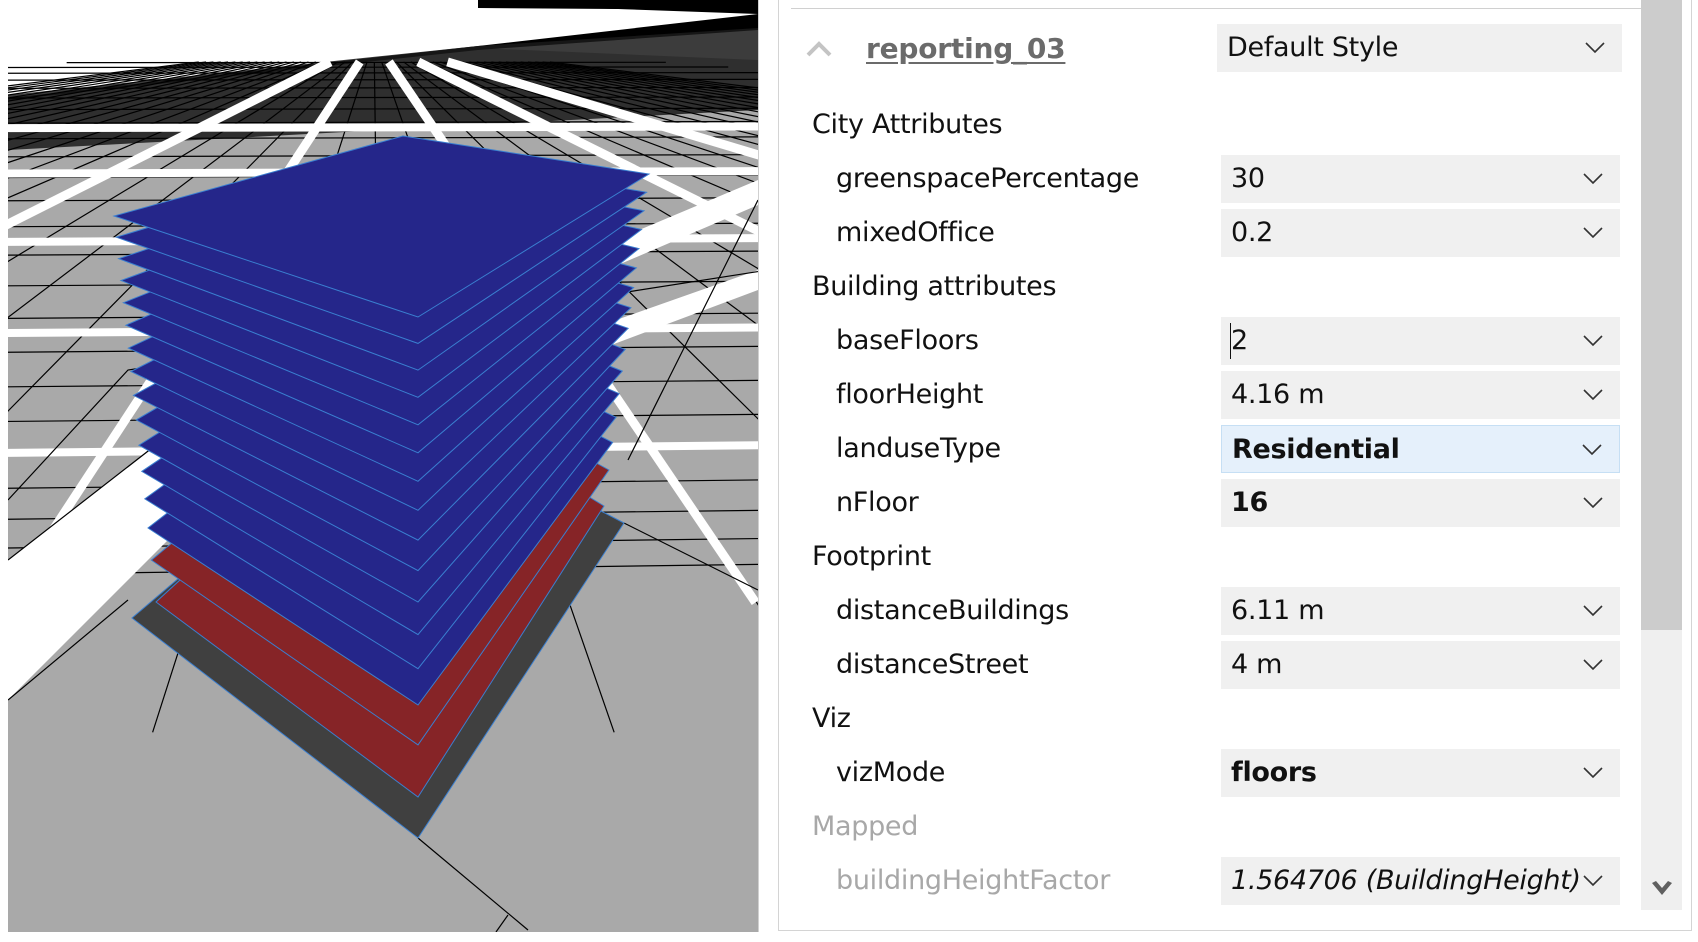 This screenshot has height=942, width=1698. What do you see at coordinates (1406, 880) in the screenshot?
I see `attribute-value: 1.564706 (BuildingHeight)` at bounding box center [1406, 880].